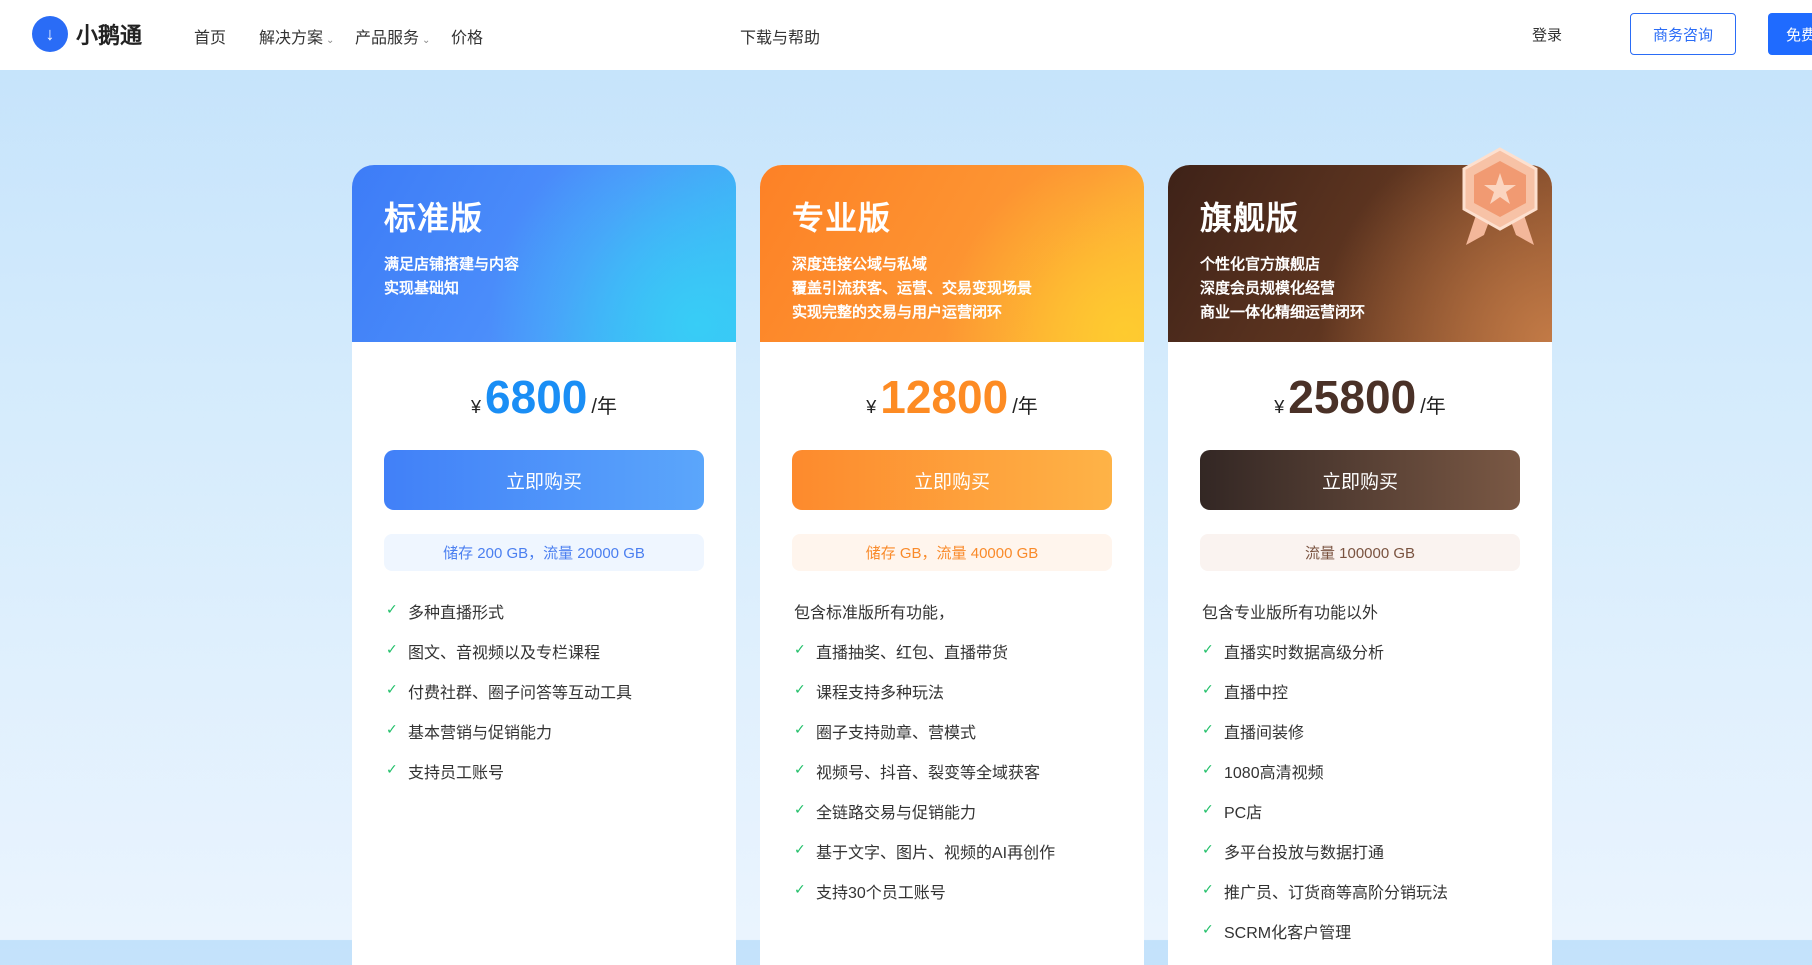  I want to click on plan-price: ¥ 6800 /年, so click(544, 397).